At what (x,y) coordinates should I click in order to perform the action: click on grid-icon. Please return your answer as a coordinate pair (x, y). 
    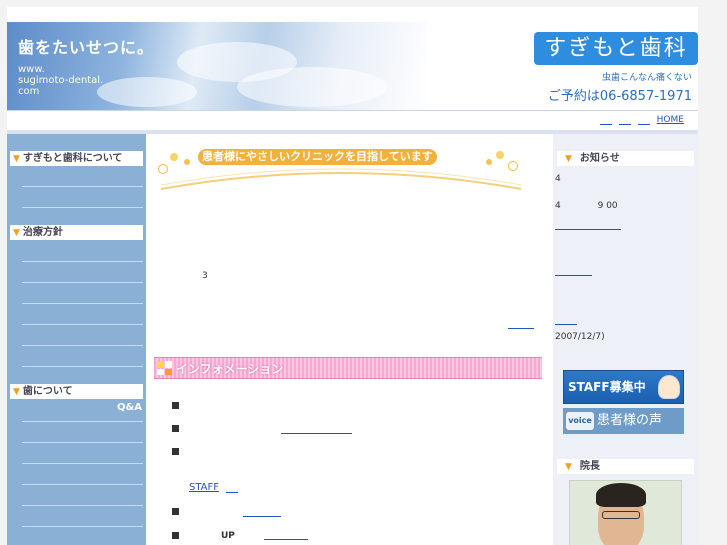
    Looking at the image, I should click on (164, 368).